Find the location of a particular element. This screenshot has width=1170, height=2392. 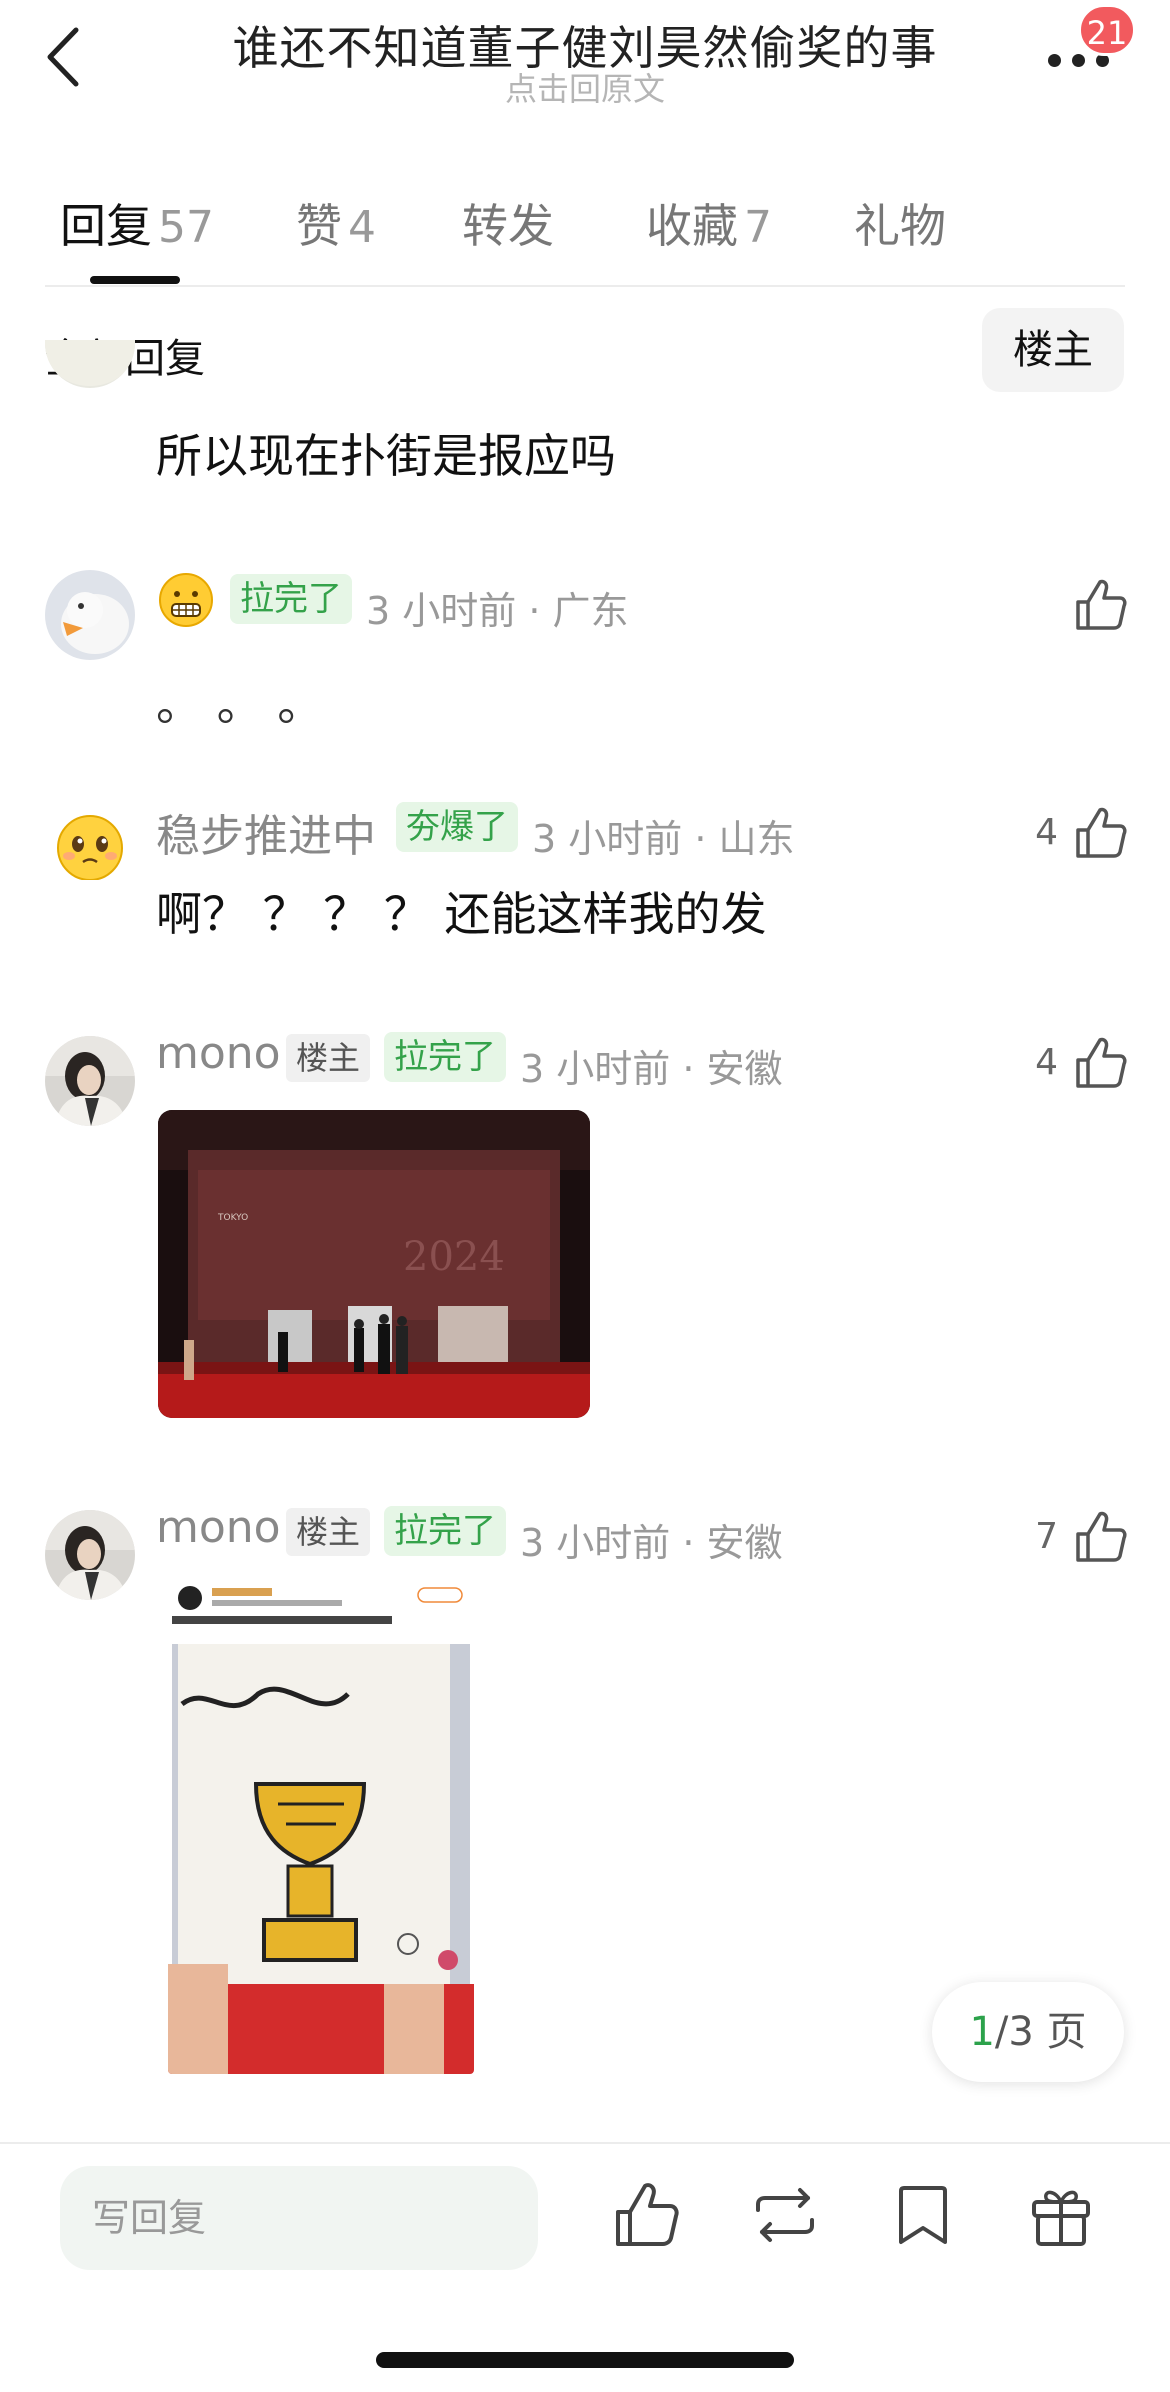

like-count: 7 is located at coordinates (1046, 1536).